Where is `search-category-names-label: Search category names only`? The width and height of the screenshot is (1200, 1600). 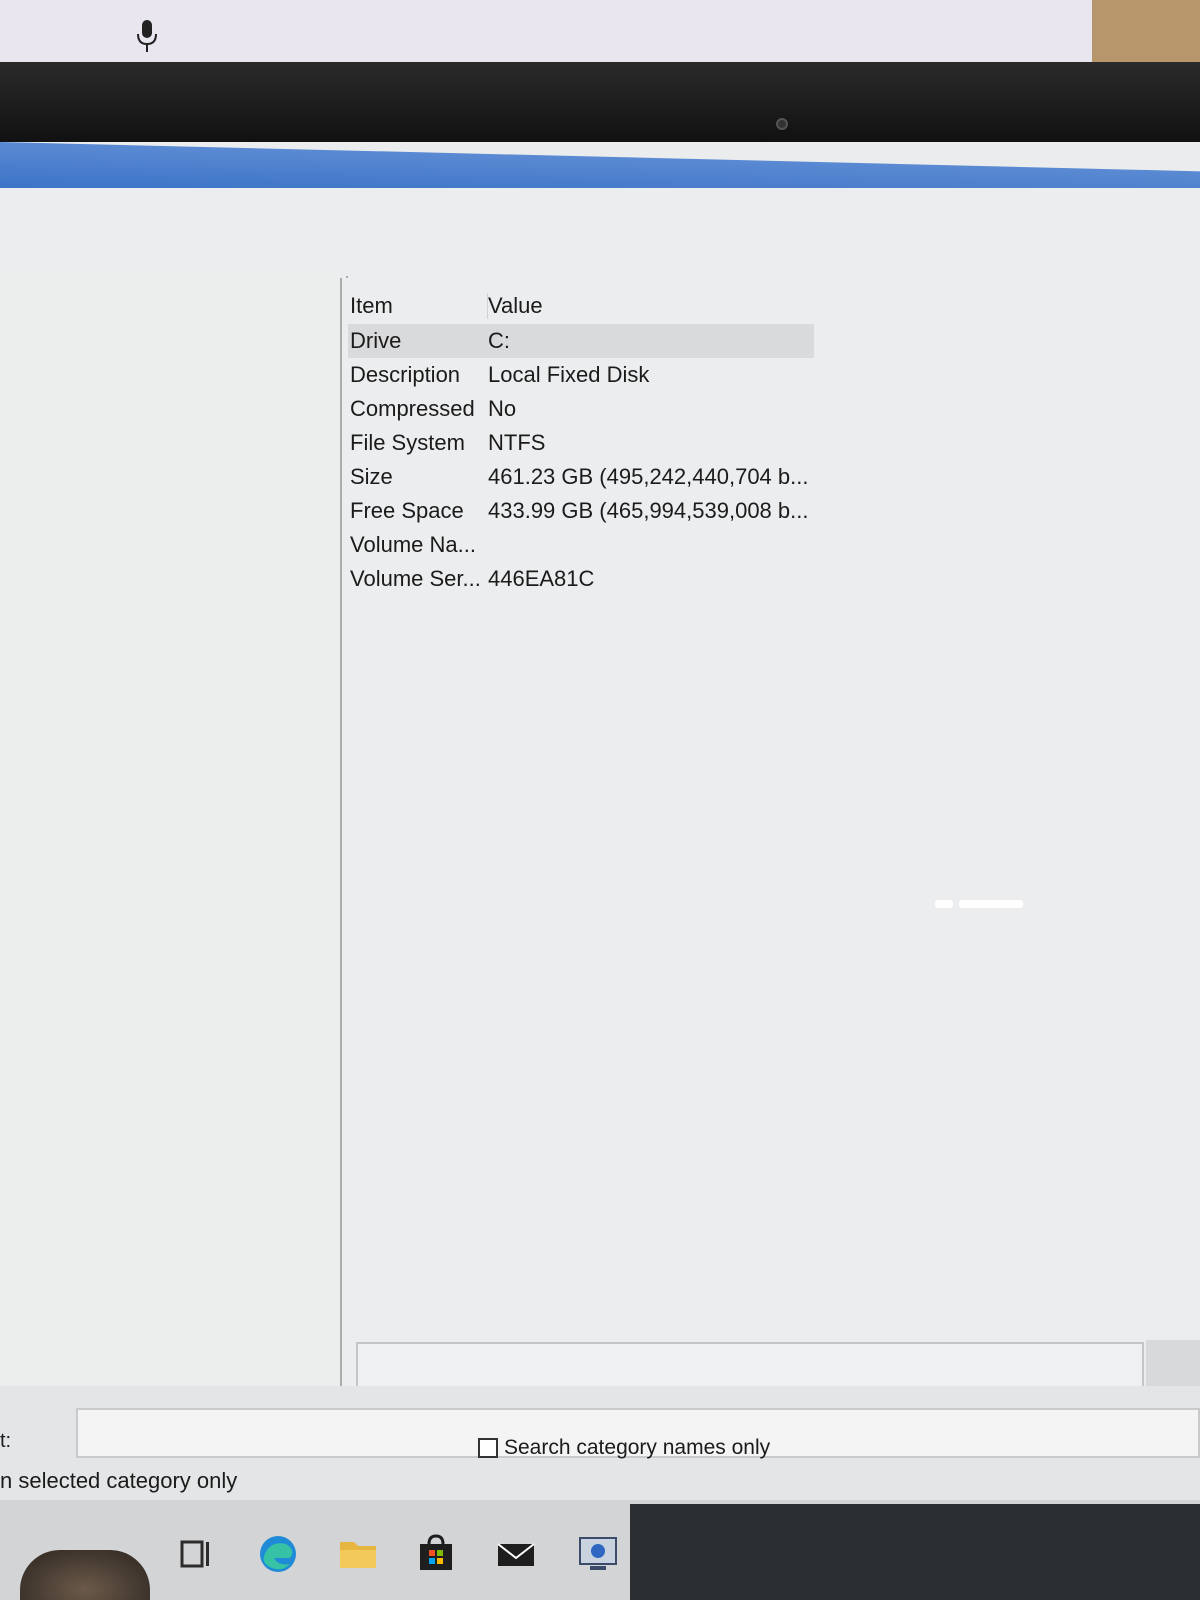 search-category-names-label: Search category names only is located at coordinates (637, 1447).